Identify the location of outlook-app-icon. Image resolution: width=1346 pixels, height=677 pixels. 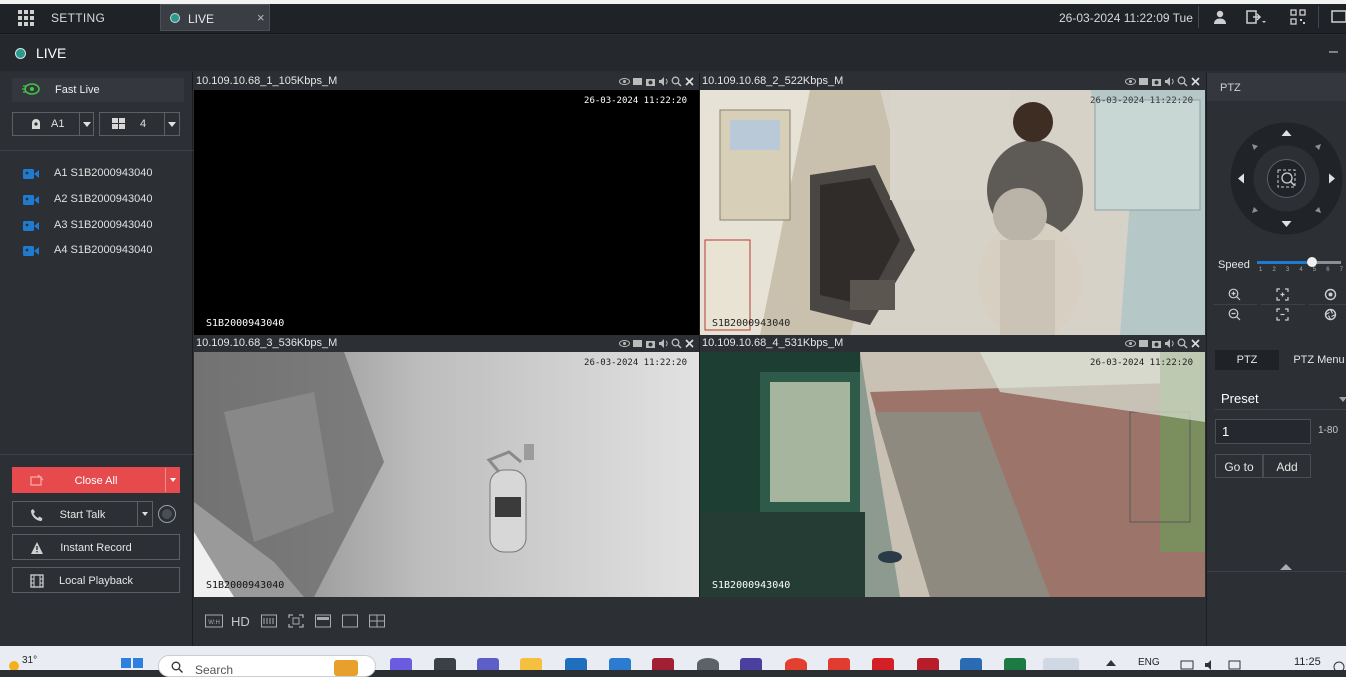
(576, 664).